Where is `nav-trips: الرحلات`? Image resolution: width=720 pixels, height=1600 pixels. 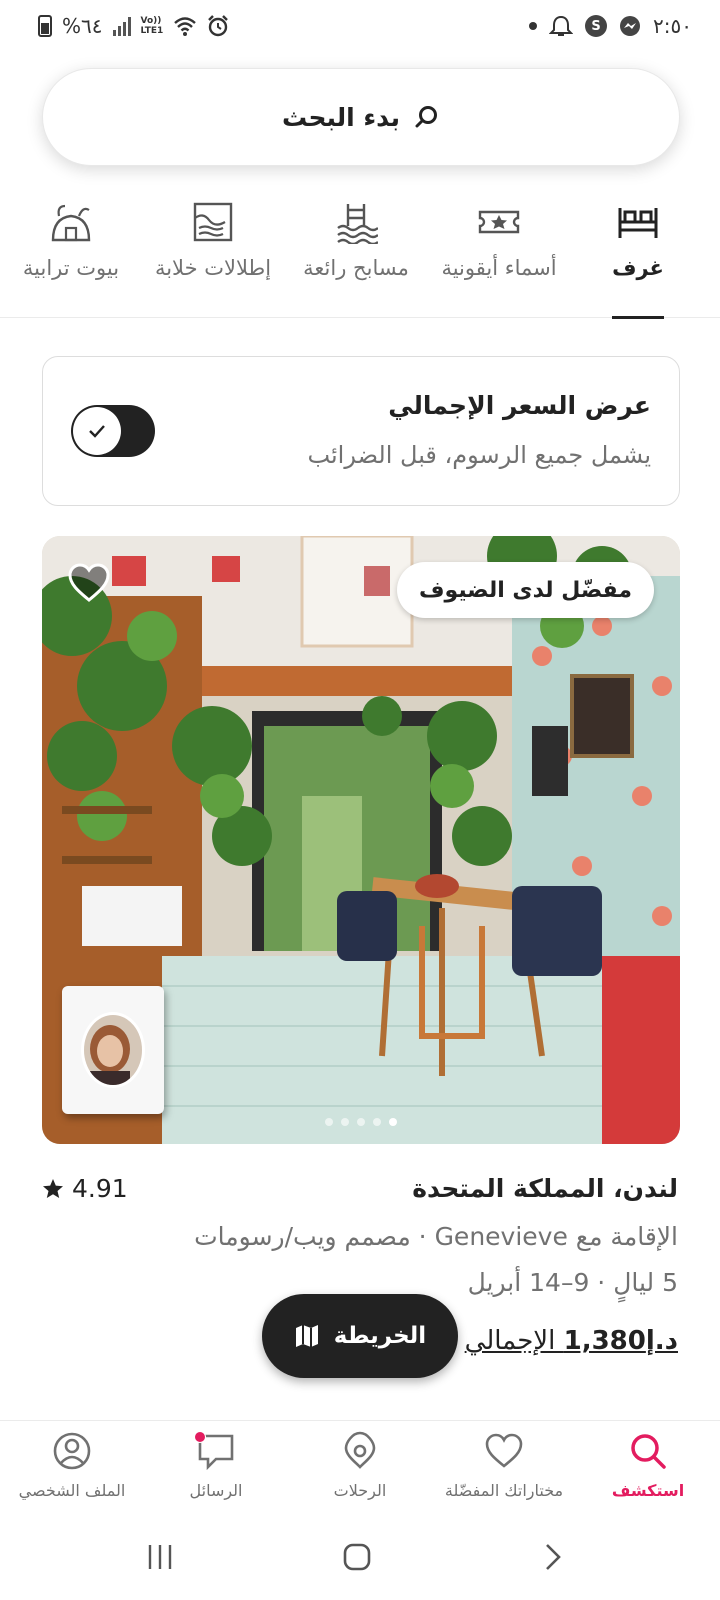 nav-trips: الرحلات is located at coordinates (360, 1465).